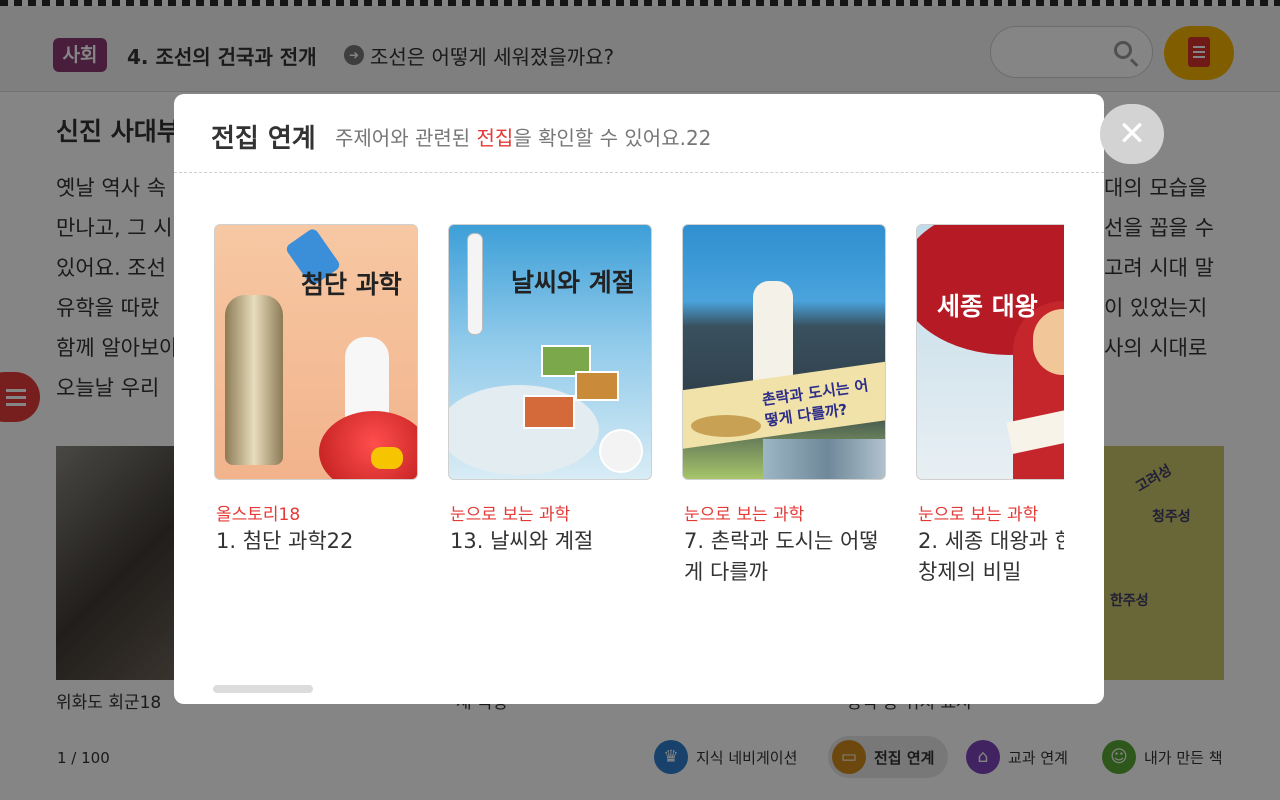 This screenshot has height=800, width=1280. What do you see at coordinates (639, 172) in the screenshot?
I see `modal-divider` at bounding box center [639, 172].